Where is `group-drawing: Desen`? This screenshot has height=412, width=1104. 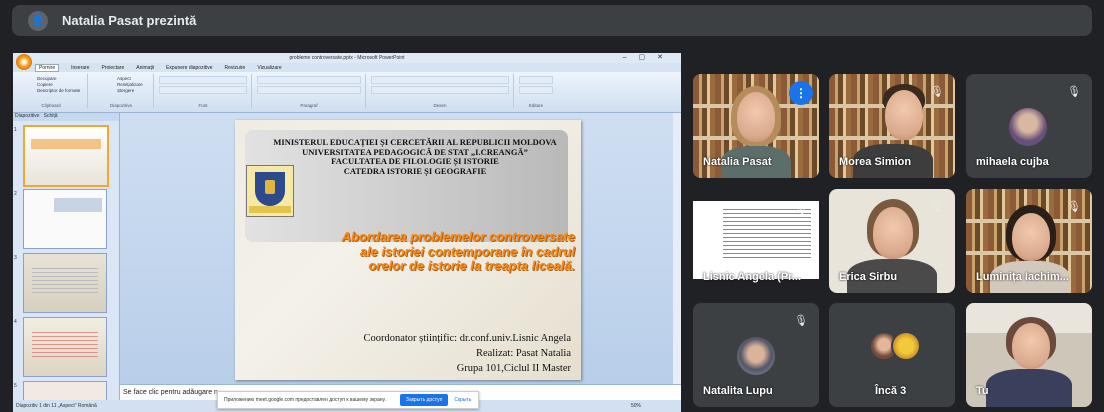 group-drawing: Desen is located at coordinates (440, 91).